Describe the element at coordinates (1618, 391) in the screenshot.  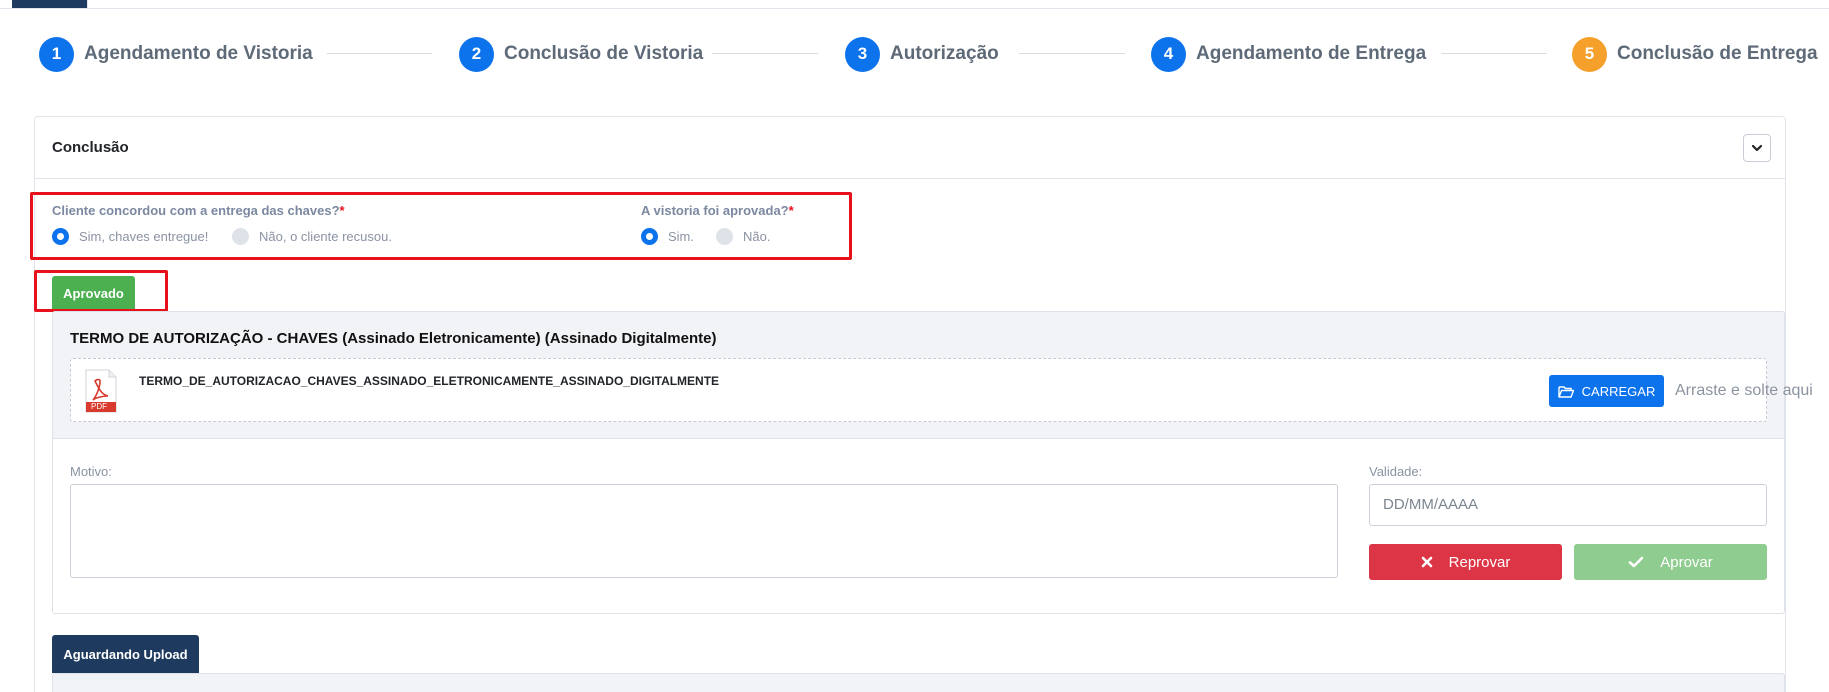
I see `upload-button-label: CARREGAR` at that location.